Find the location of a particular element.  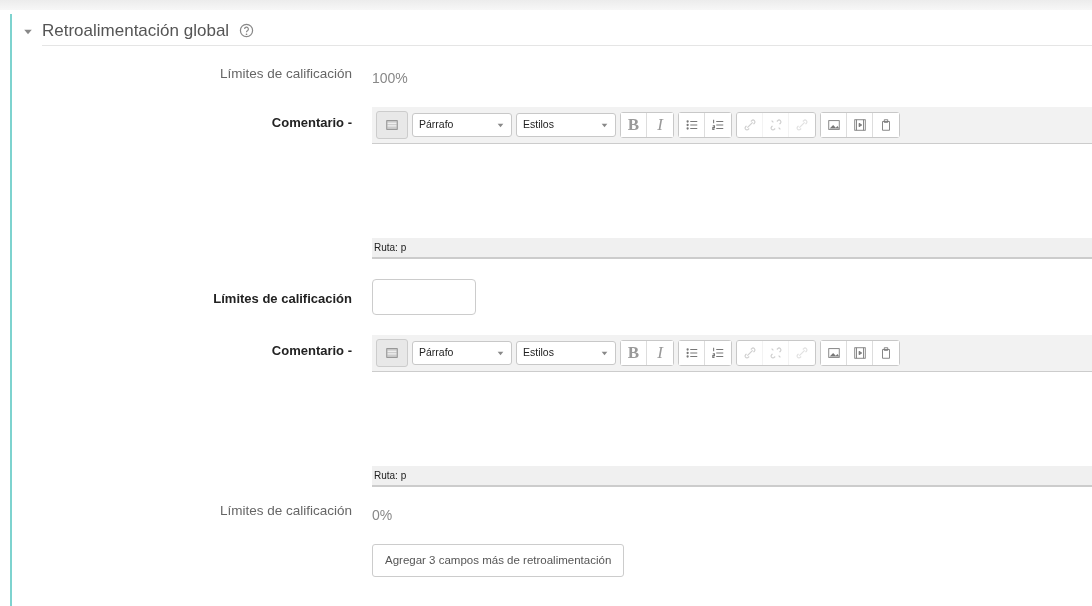

number-input is located at coordinates (424, 297).